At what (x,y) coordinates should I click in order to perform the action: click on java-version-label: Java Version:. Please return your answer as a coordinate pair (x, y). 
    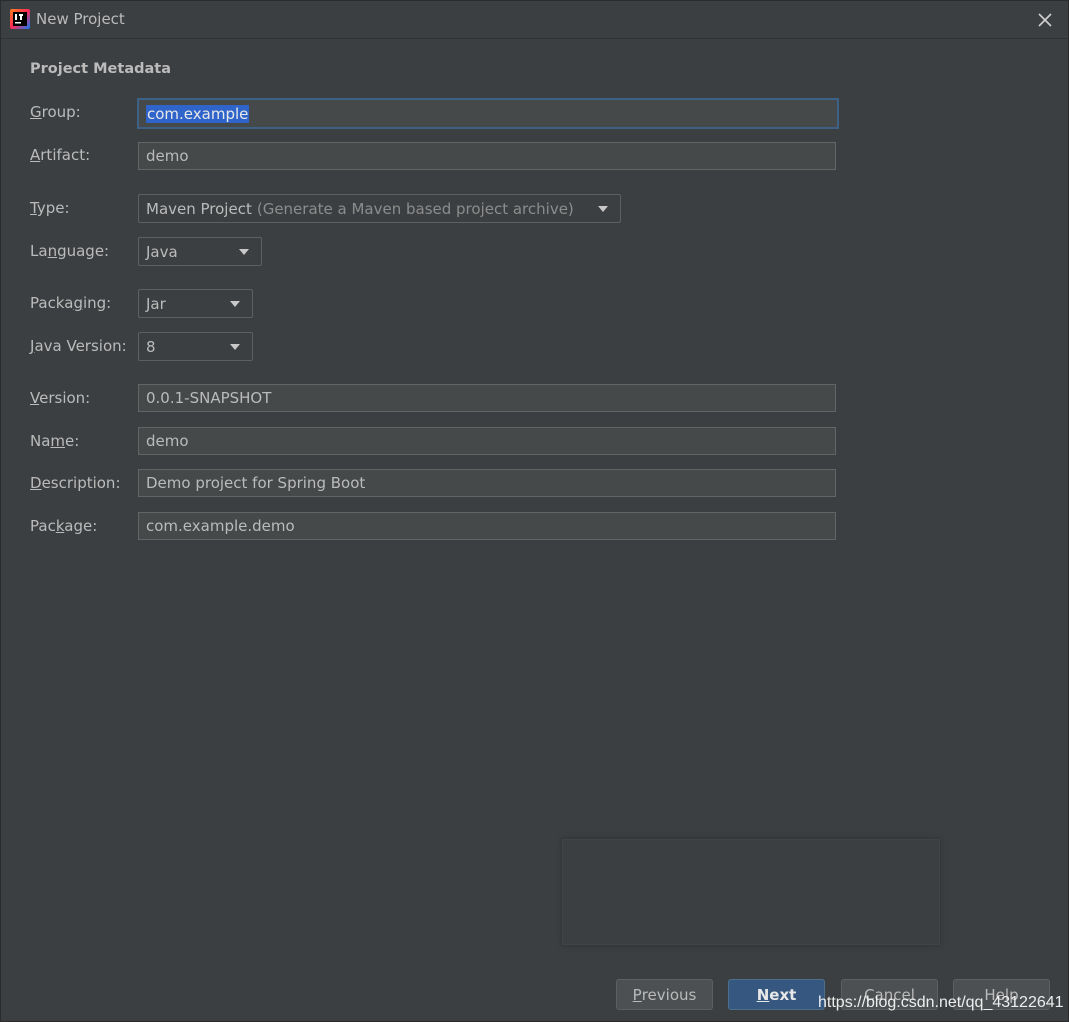
    Looking at the image, I should click on (78, 346).